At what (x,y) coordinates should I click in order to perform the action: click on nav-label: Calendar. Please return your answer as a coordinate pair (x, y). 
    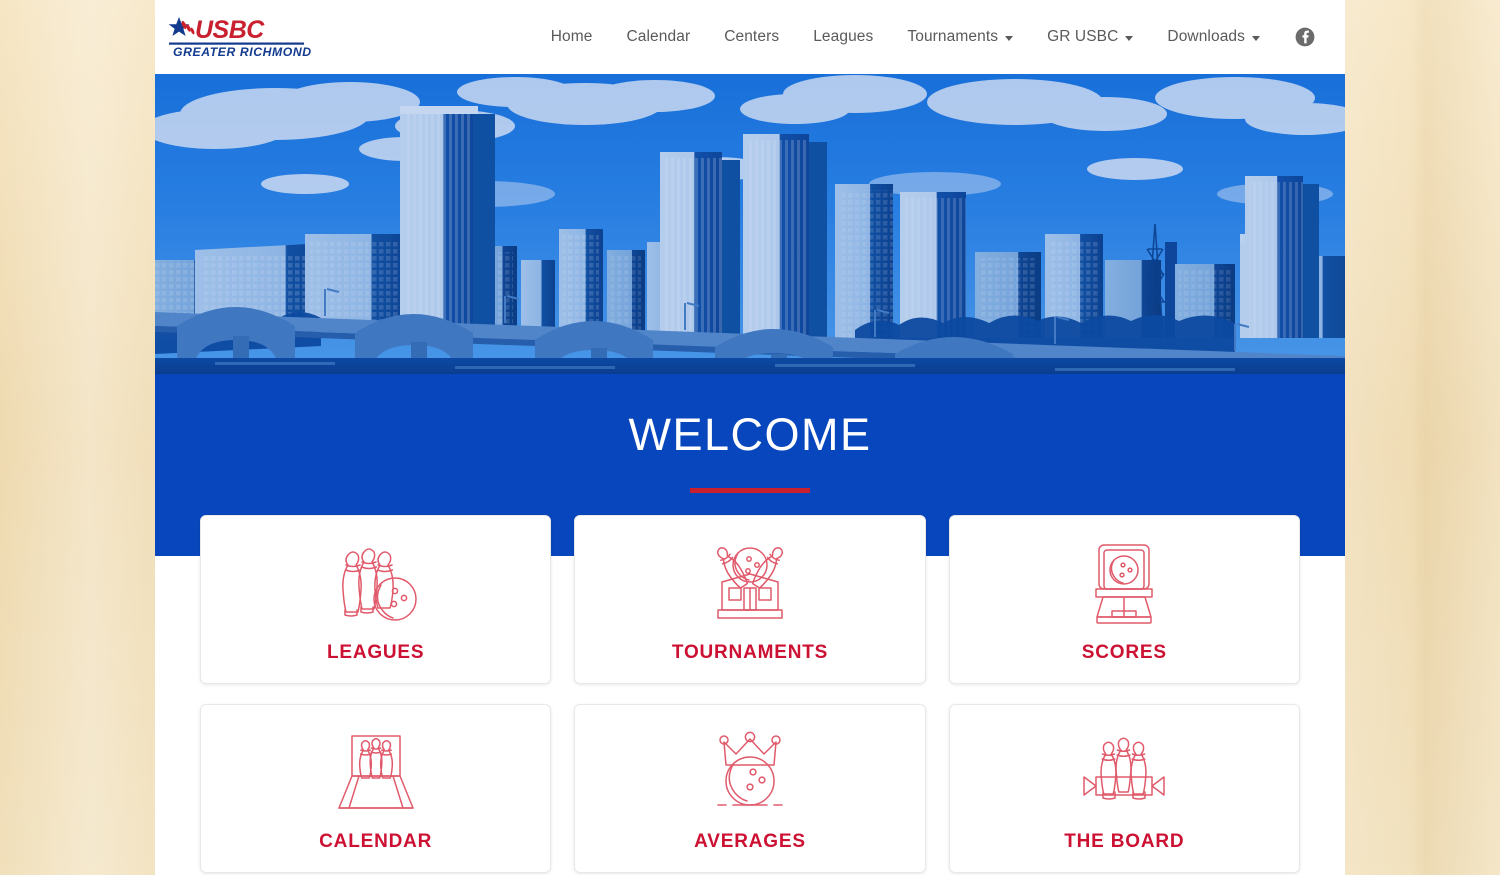
    Looking at the image, I should click on (658, 36).